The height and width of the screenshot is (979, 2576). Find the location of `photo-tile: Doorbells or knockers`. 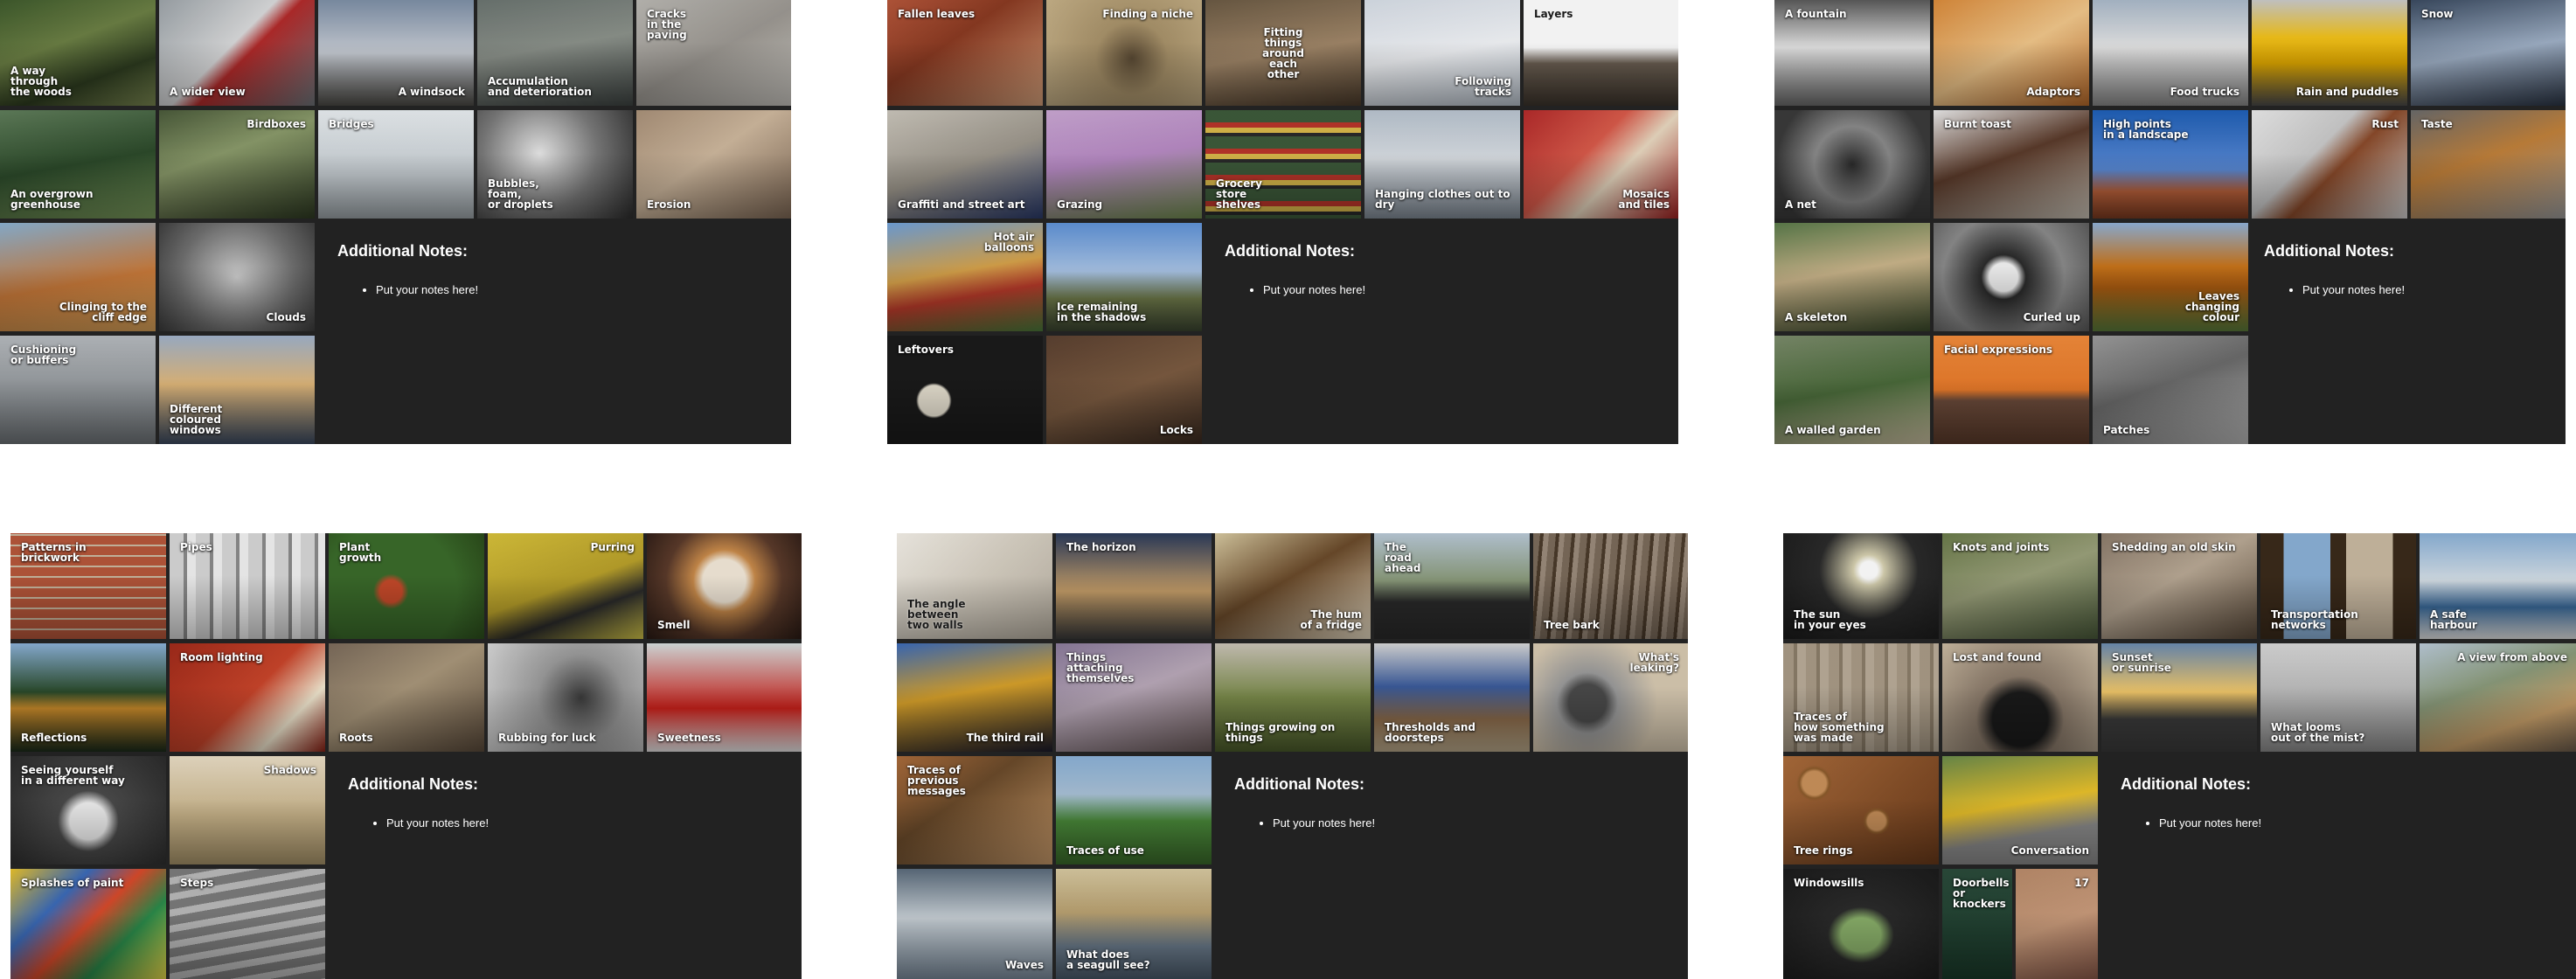

photo-tile: Doorbells or knockers is located at coordinates (1977, 924).